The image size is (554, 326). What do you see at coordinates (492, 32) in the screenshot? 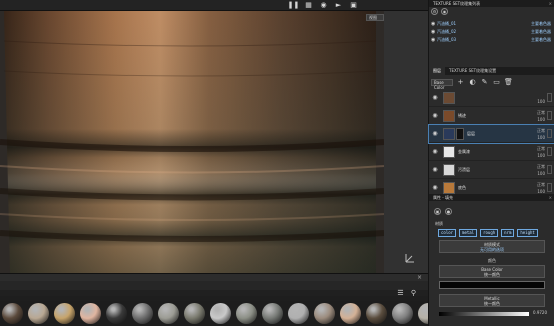
I see `texture-set-item: ◉ 汽油桶_02 主要着色器` at bounding box center [492, 32].